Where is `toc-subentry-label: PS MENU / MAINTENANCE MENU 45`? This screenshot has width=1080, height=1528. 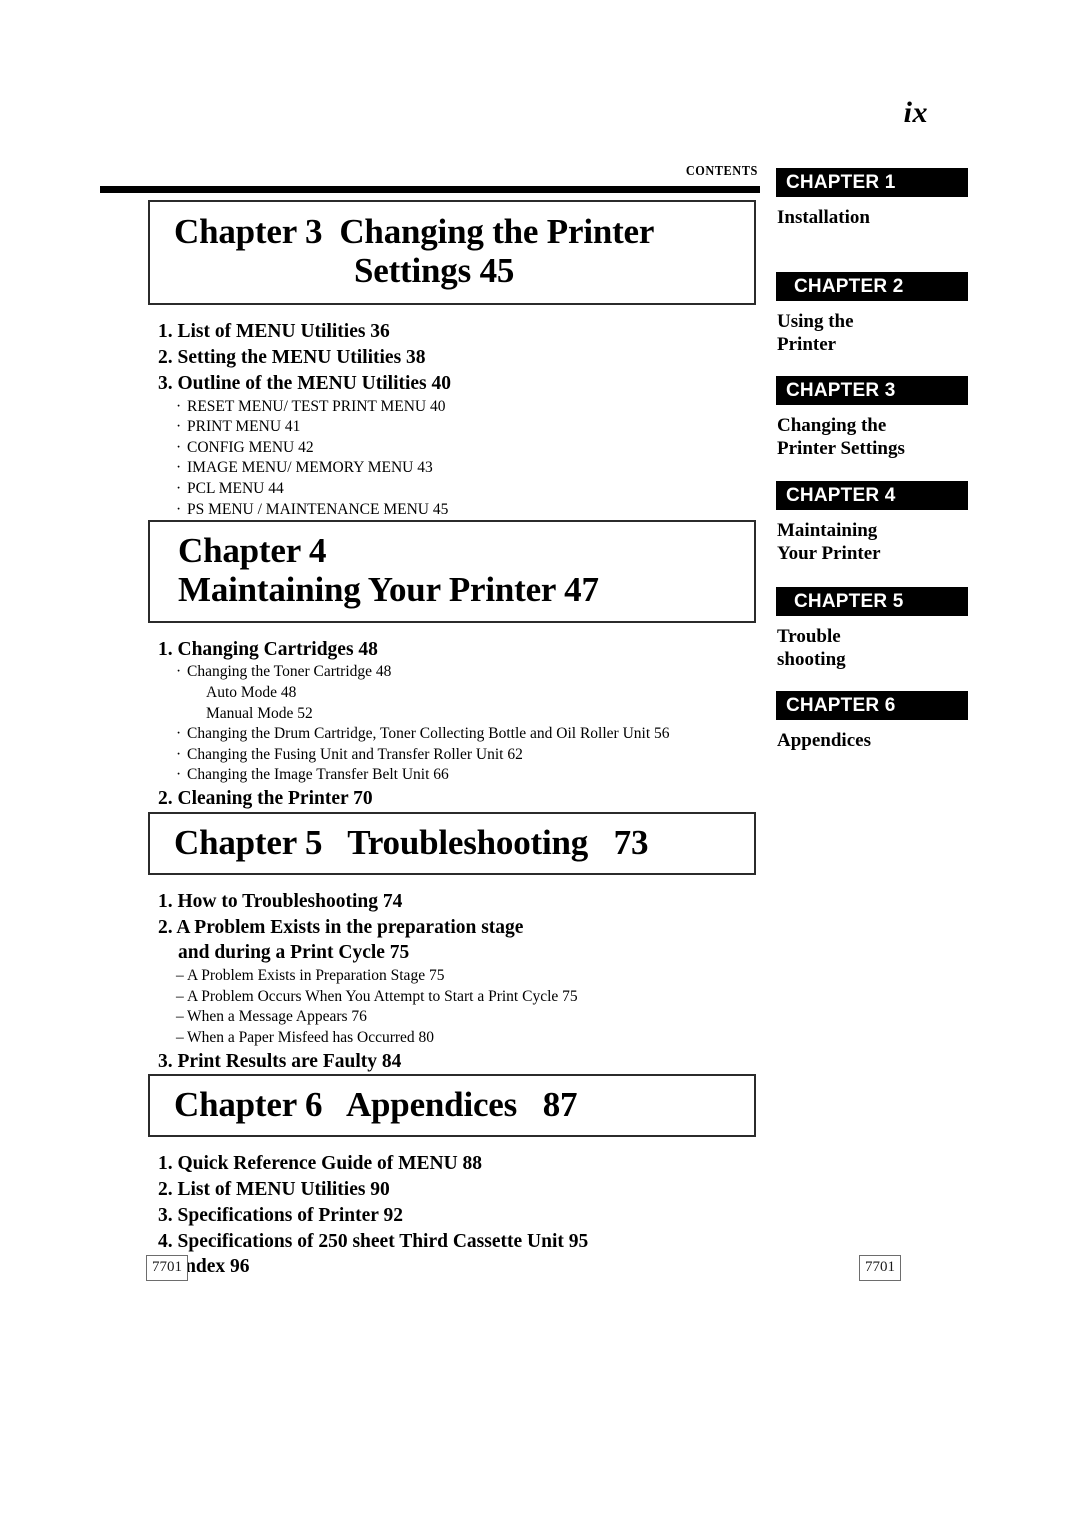 toc-subentry-label: PS MENU / MAINTENANCE MENU 45 is located at coordinates (318, 509).